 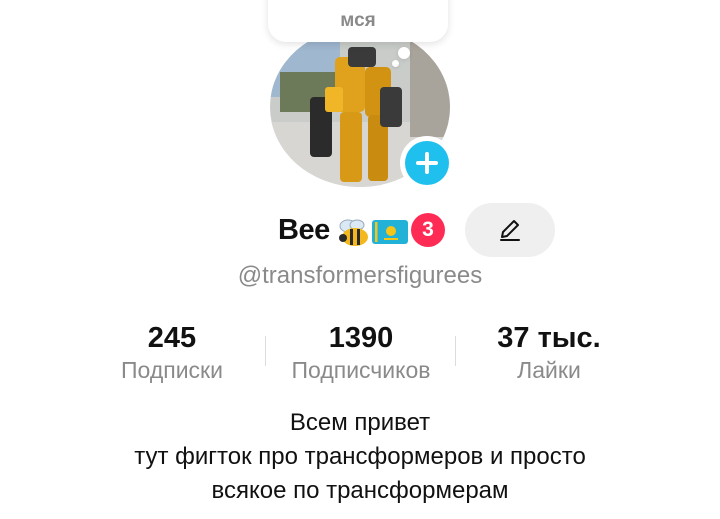 What do you see at coordinates (361, 370) in the screenshot?
I see `stat-label: Подписчиков` at bounding box center [361, 370].